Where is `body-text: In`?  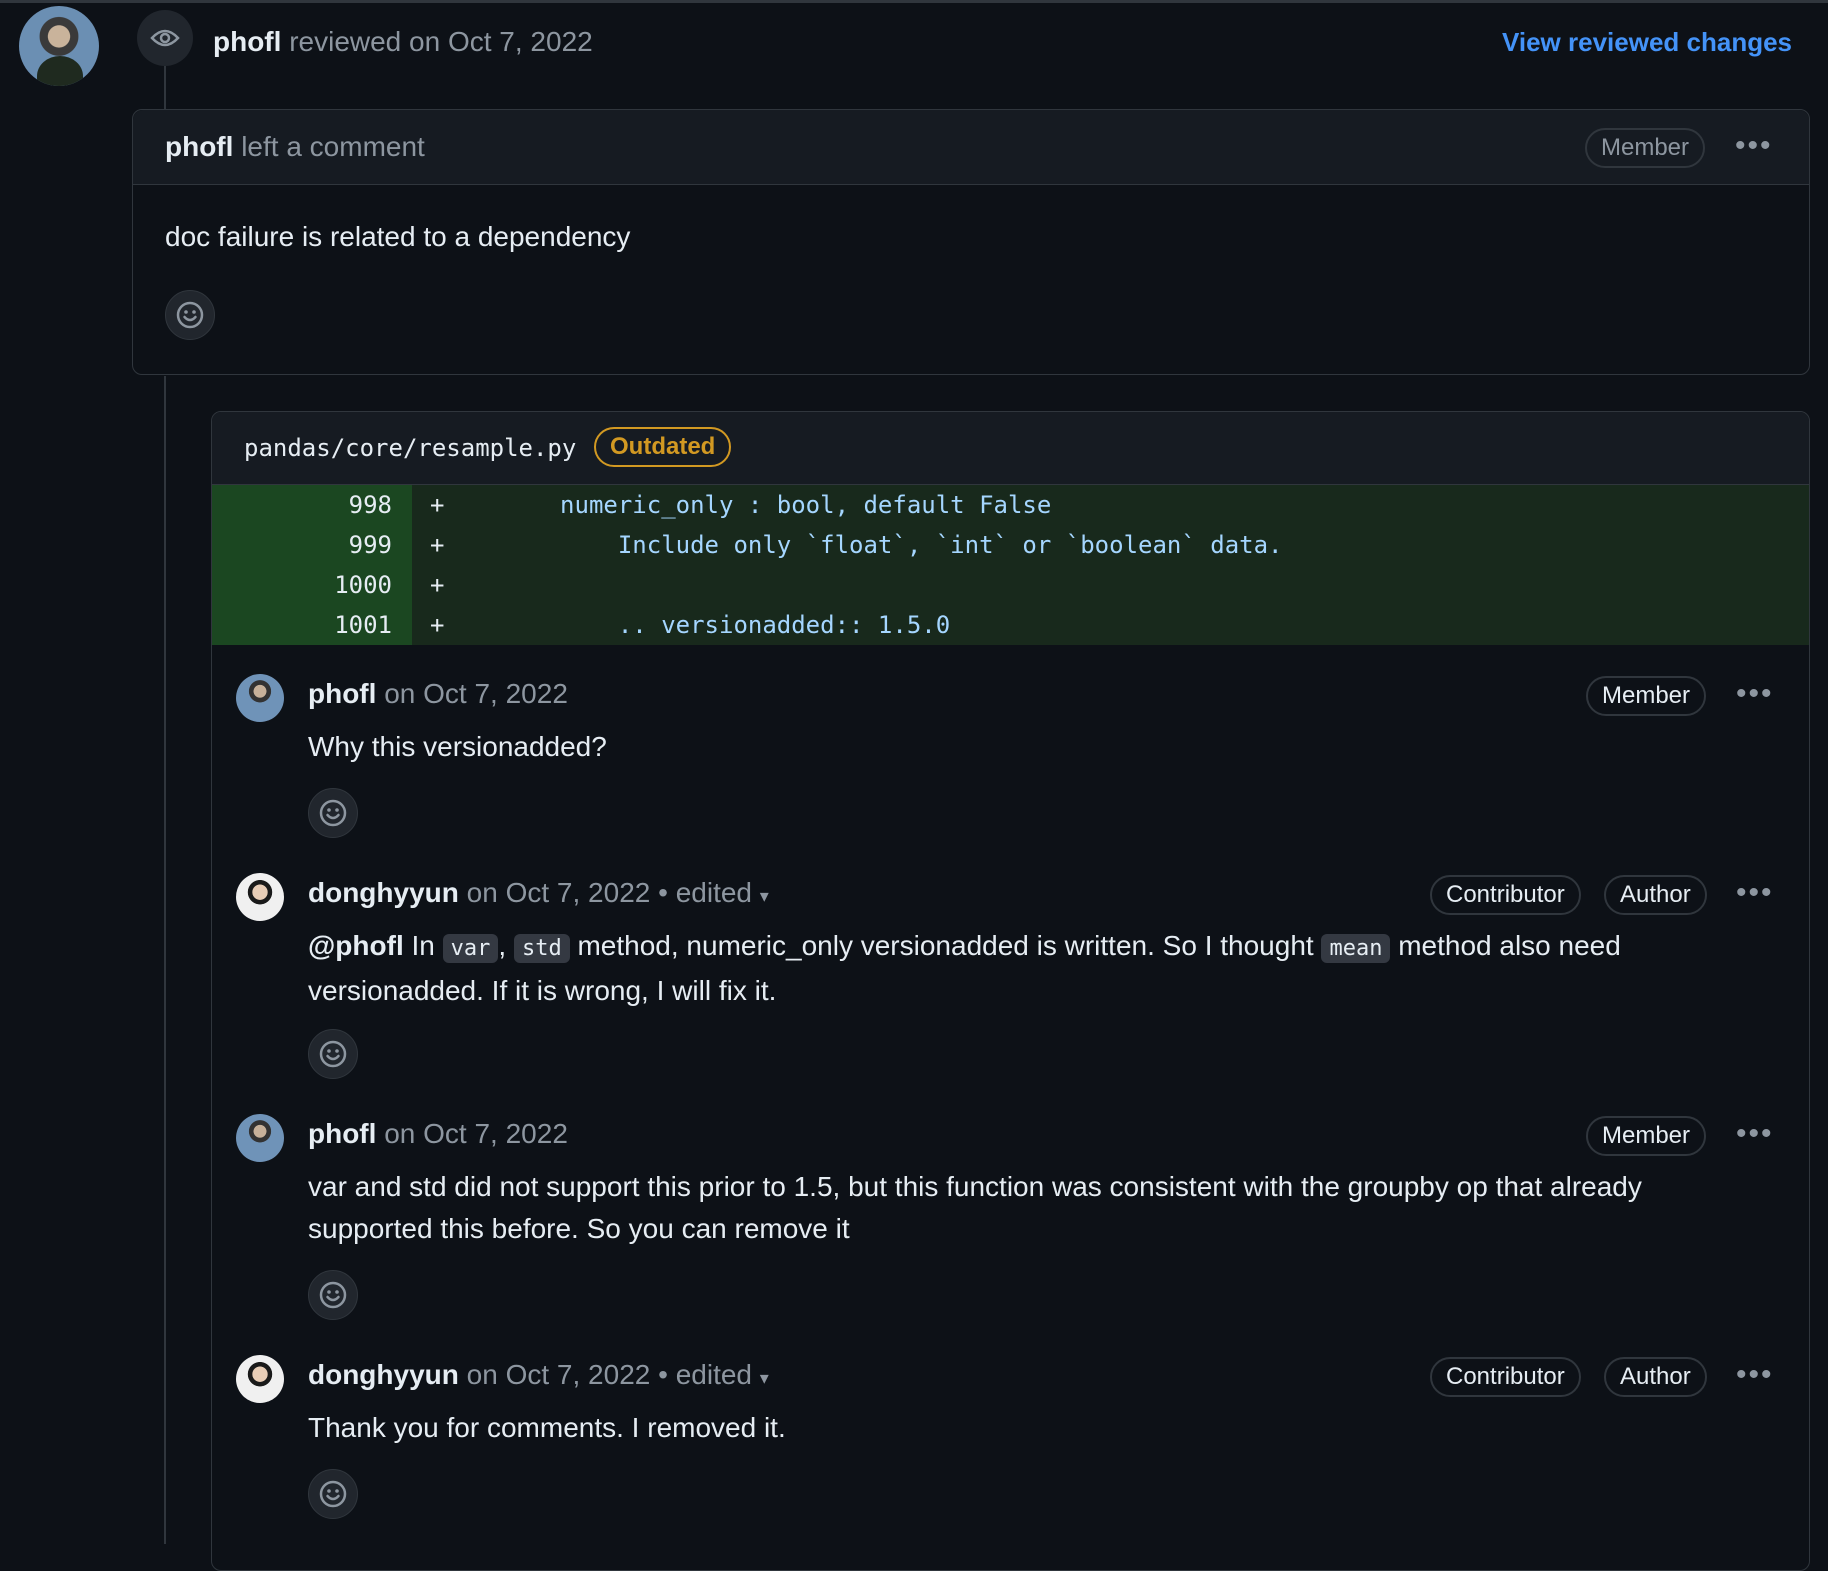 body-text: In is located at coordinates (423, 945).